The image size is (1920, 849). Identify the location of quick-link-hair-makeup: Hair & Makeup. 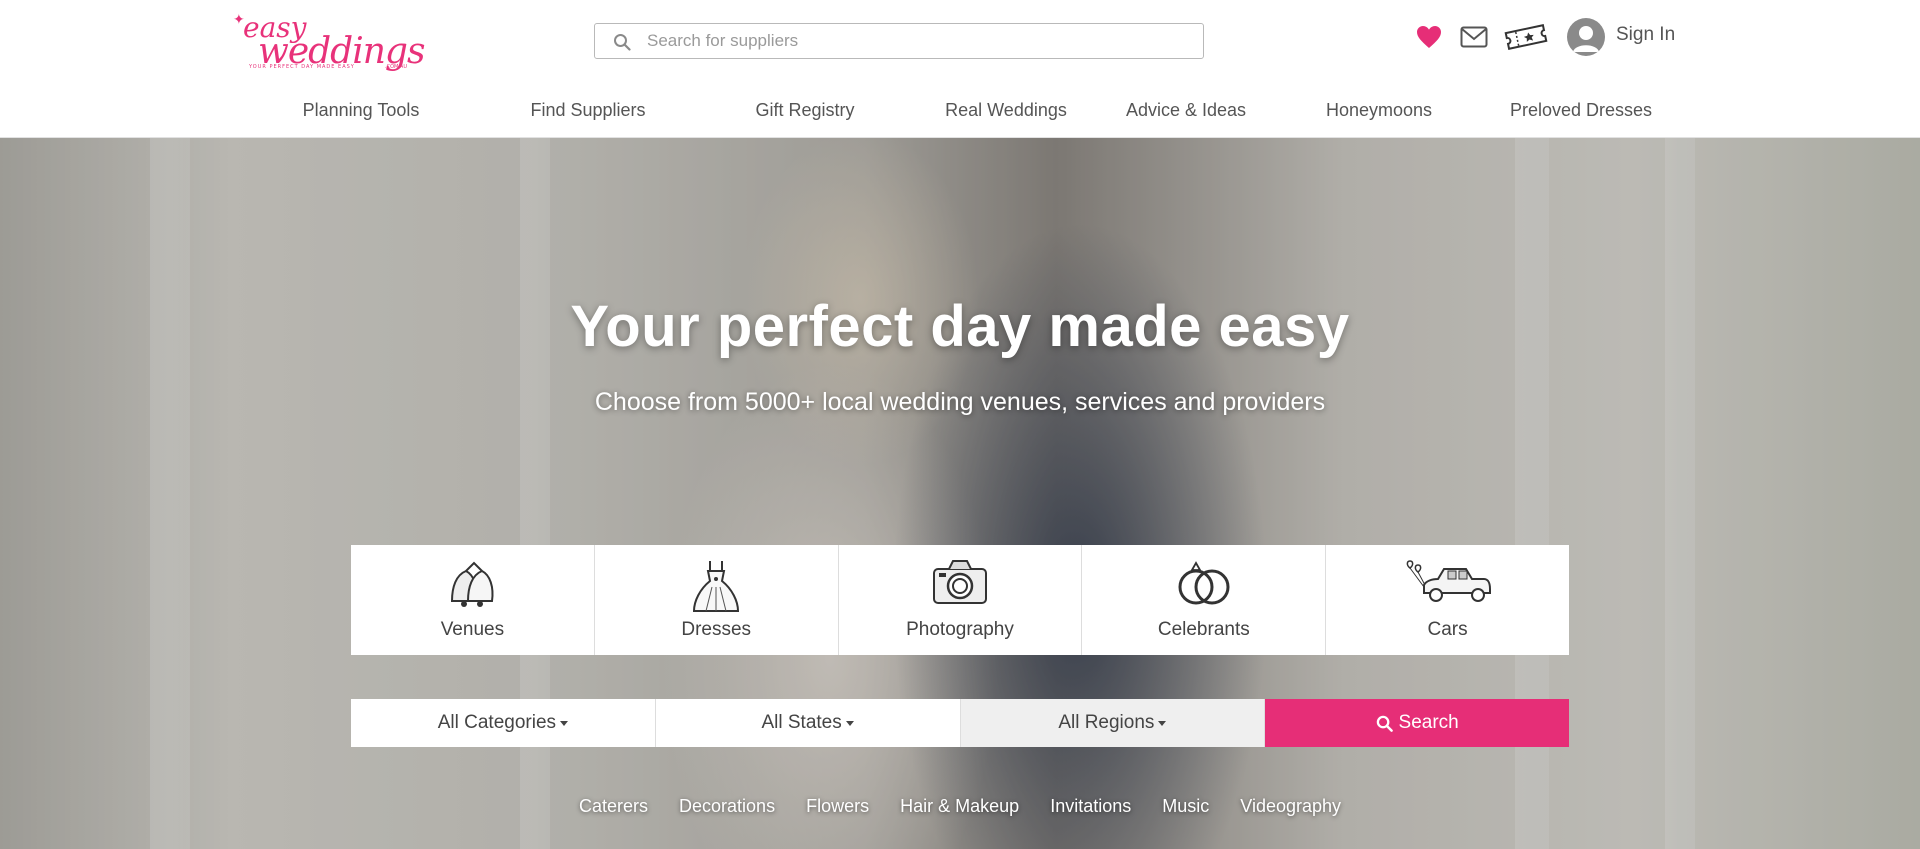
(959, 806).